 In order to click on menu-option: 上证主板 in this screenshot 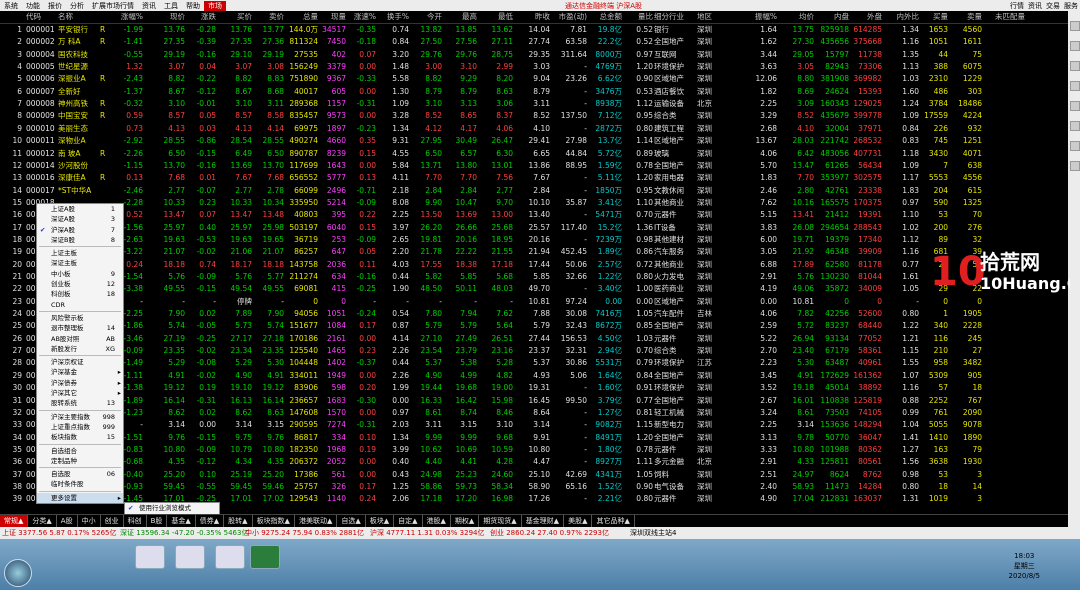, I will do `click(80, 253)`.